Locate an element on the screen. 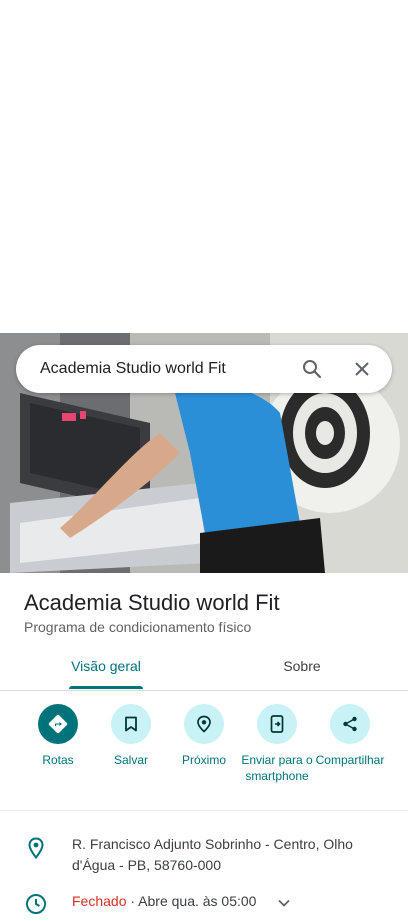  hours-row: Fechado · Abre qua. às 05:00 is located at coordinates (204, 904).